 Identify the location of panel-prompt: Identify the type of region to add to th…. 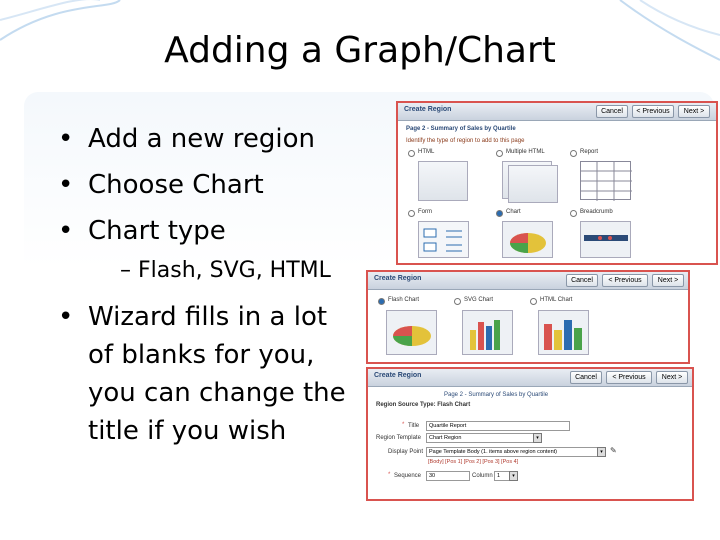
(465, 141).